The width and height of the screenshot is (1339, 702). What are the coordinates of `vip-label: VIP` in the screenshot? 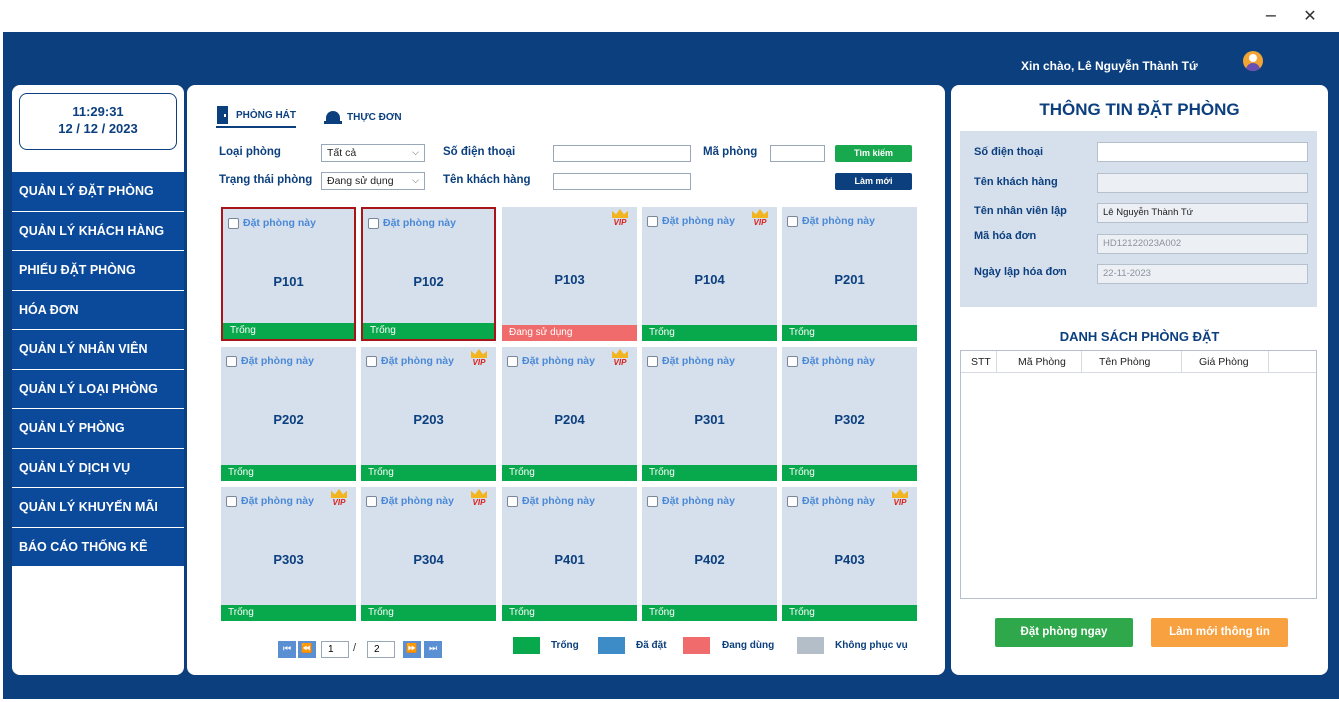 It's located at (479, 362).